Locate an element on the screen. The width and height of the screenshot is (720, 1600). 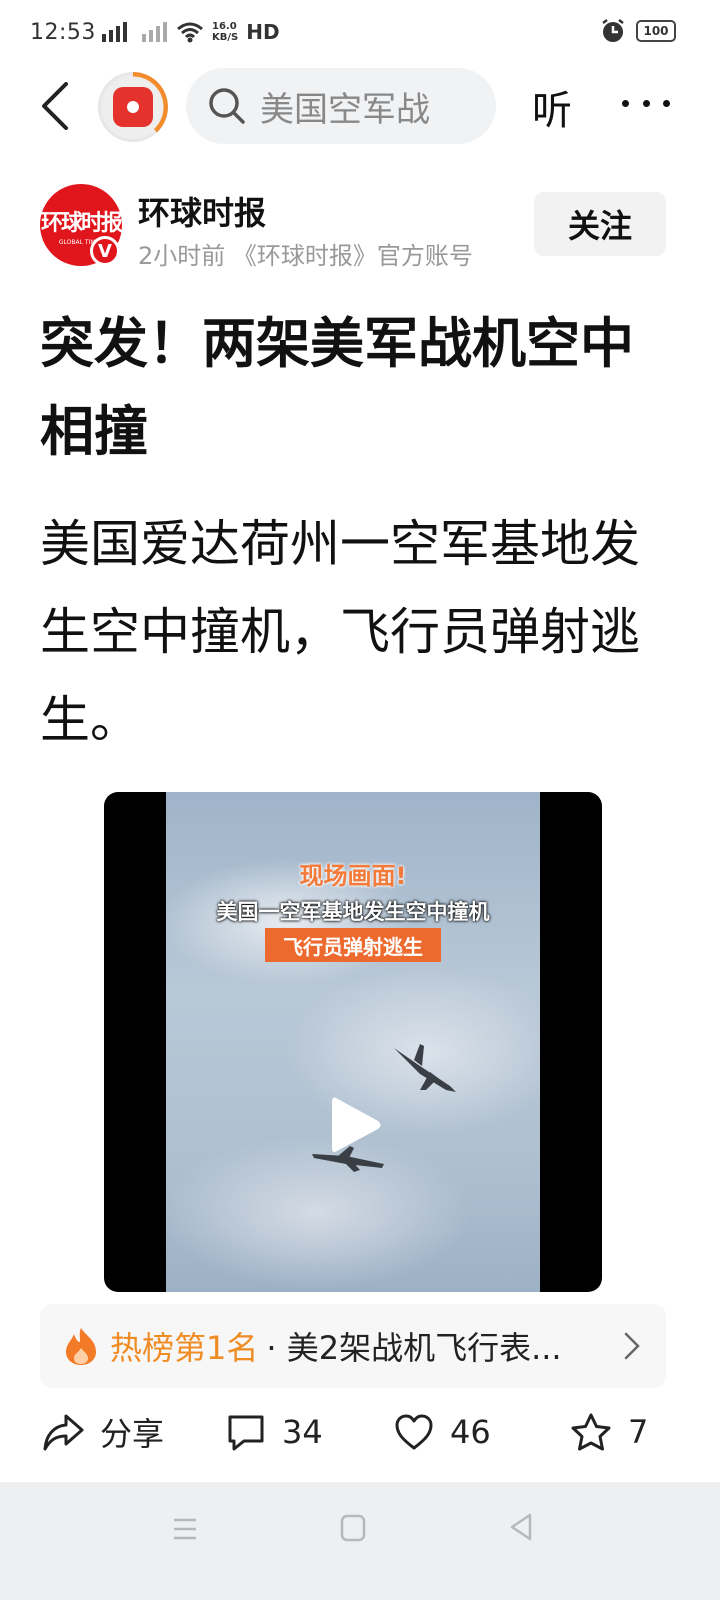
comment-button: 34 is located at coordinates (274, 1432).